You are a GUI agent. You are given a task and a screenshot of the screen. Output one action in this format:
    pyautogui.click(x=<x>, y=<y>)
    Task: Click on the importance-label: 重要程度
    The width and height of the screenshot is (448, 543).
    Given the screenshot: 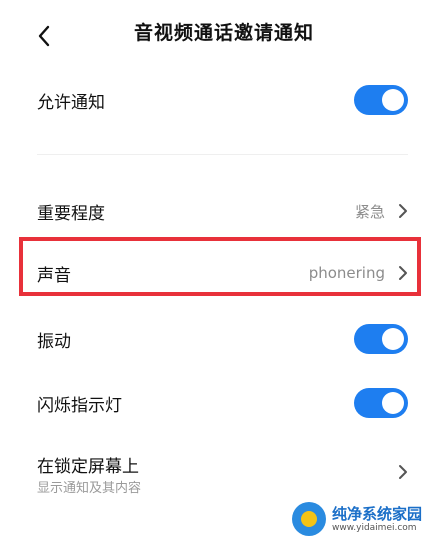 What is the action you would take?
    pyautogui.click(x=71, y=213)
    